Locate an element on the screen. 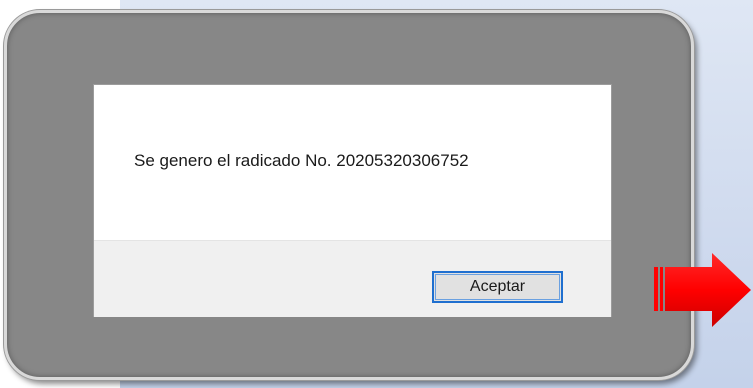  accept-button: Aceptar is located at coordinates (497, 287).